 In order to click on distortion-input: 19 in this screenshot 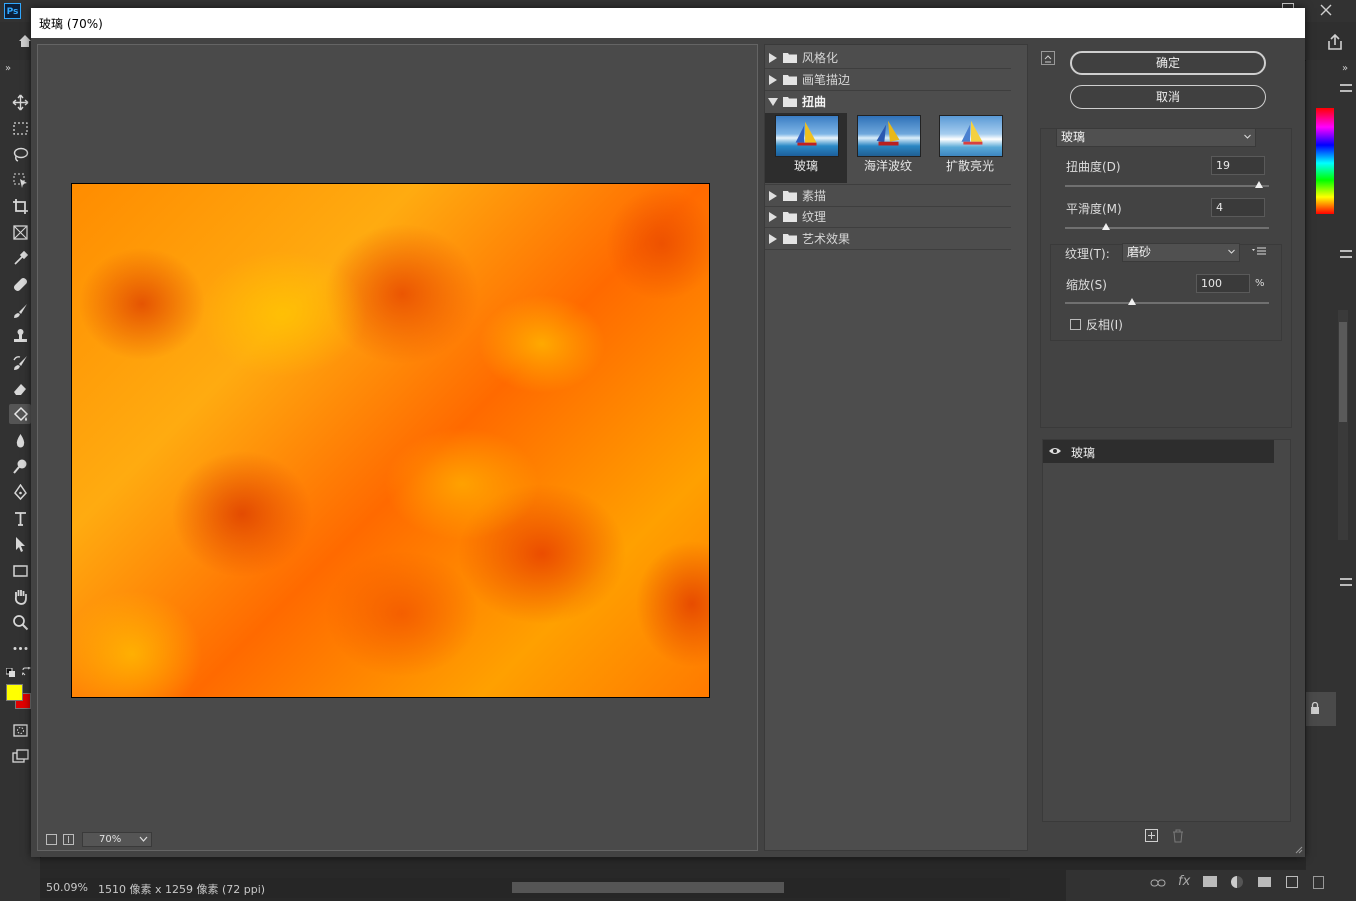, I will do `click(1238, 165)`.